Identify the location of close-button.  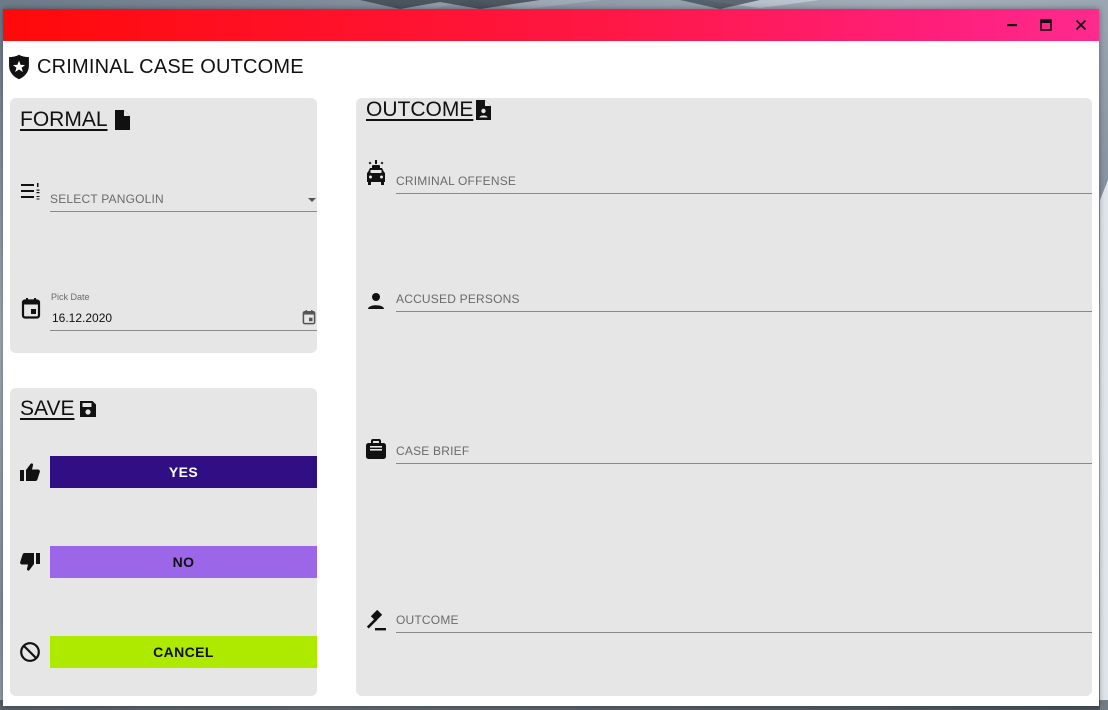
(1081, 25).